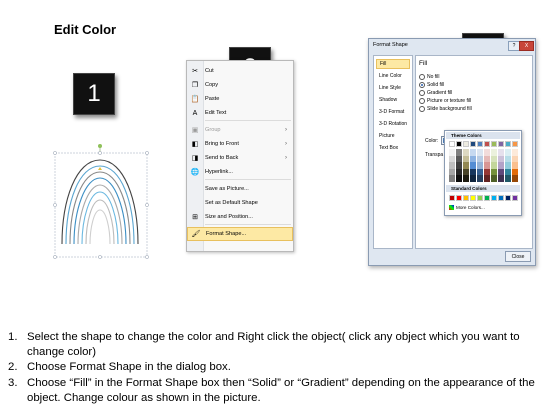 The width and height of the screenshot is (560, 420). I want to click on category-picture: Picture, so click(393, 136).